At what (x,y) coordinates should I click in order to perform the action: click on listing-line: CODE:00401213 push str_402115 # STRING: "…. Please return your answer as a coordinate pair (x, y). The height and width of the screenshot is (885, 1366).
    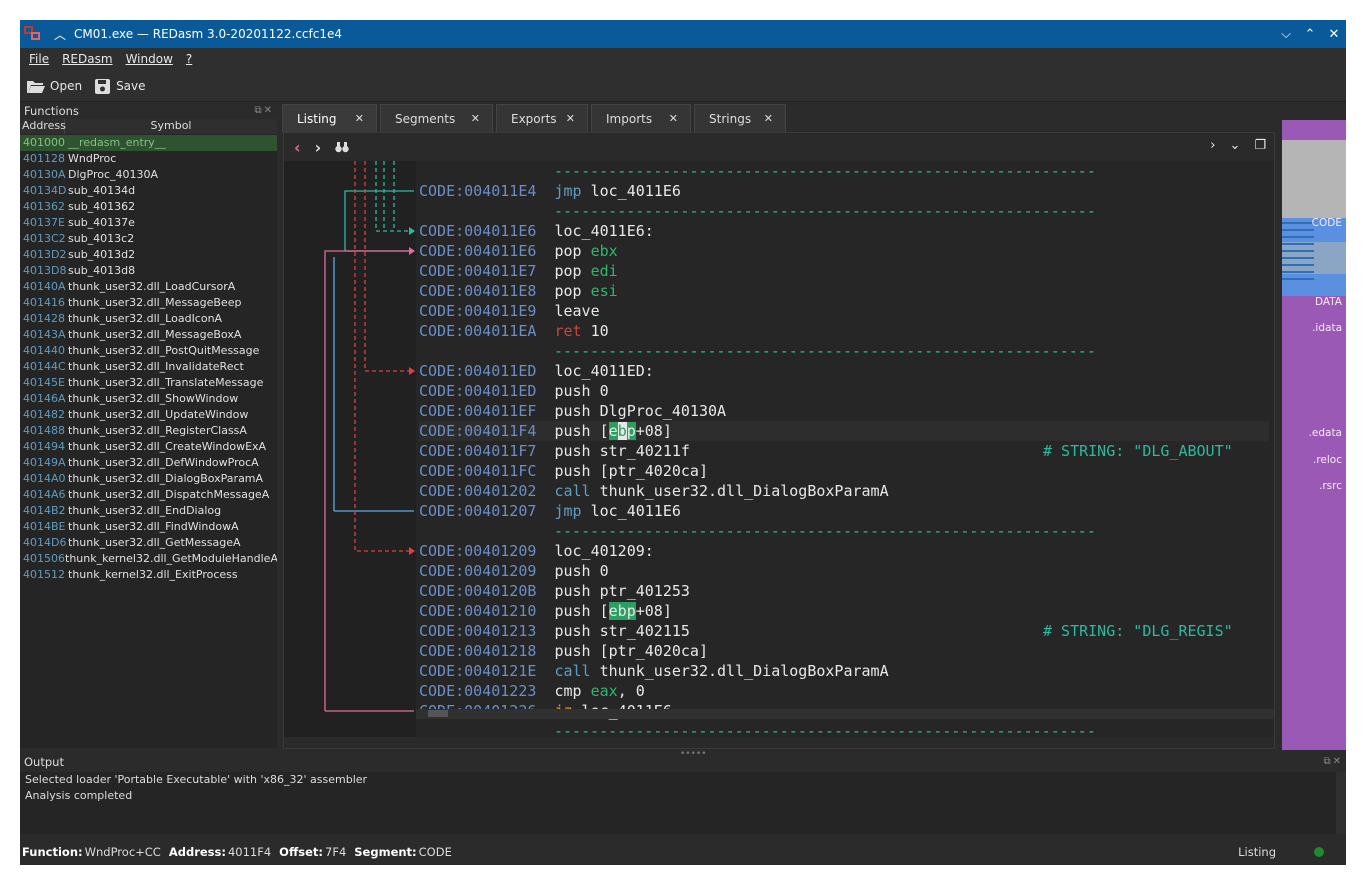
    Looking at the image, I should click on (844, 631).